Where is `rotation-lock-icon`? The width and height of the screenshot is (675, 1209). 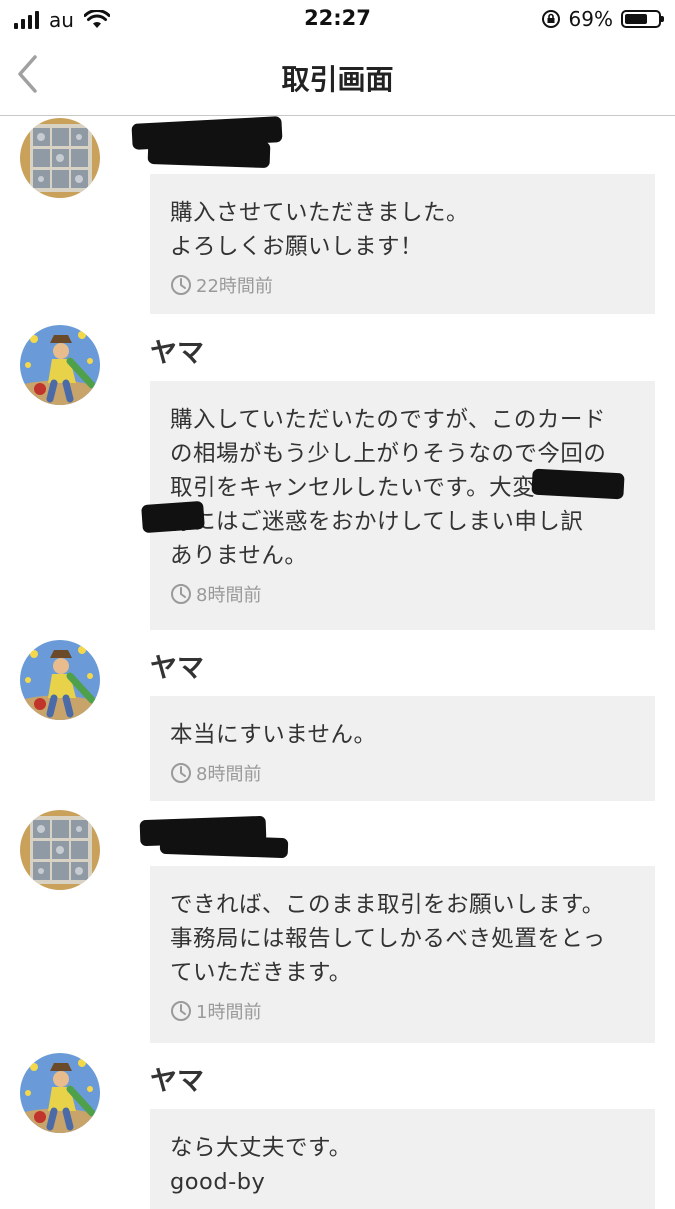 rotation-lock-icon is located at coordinates (550, 19).